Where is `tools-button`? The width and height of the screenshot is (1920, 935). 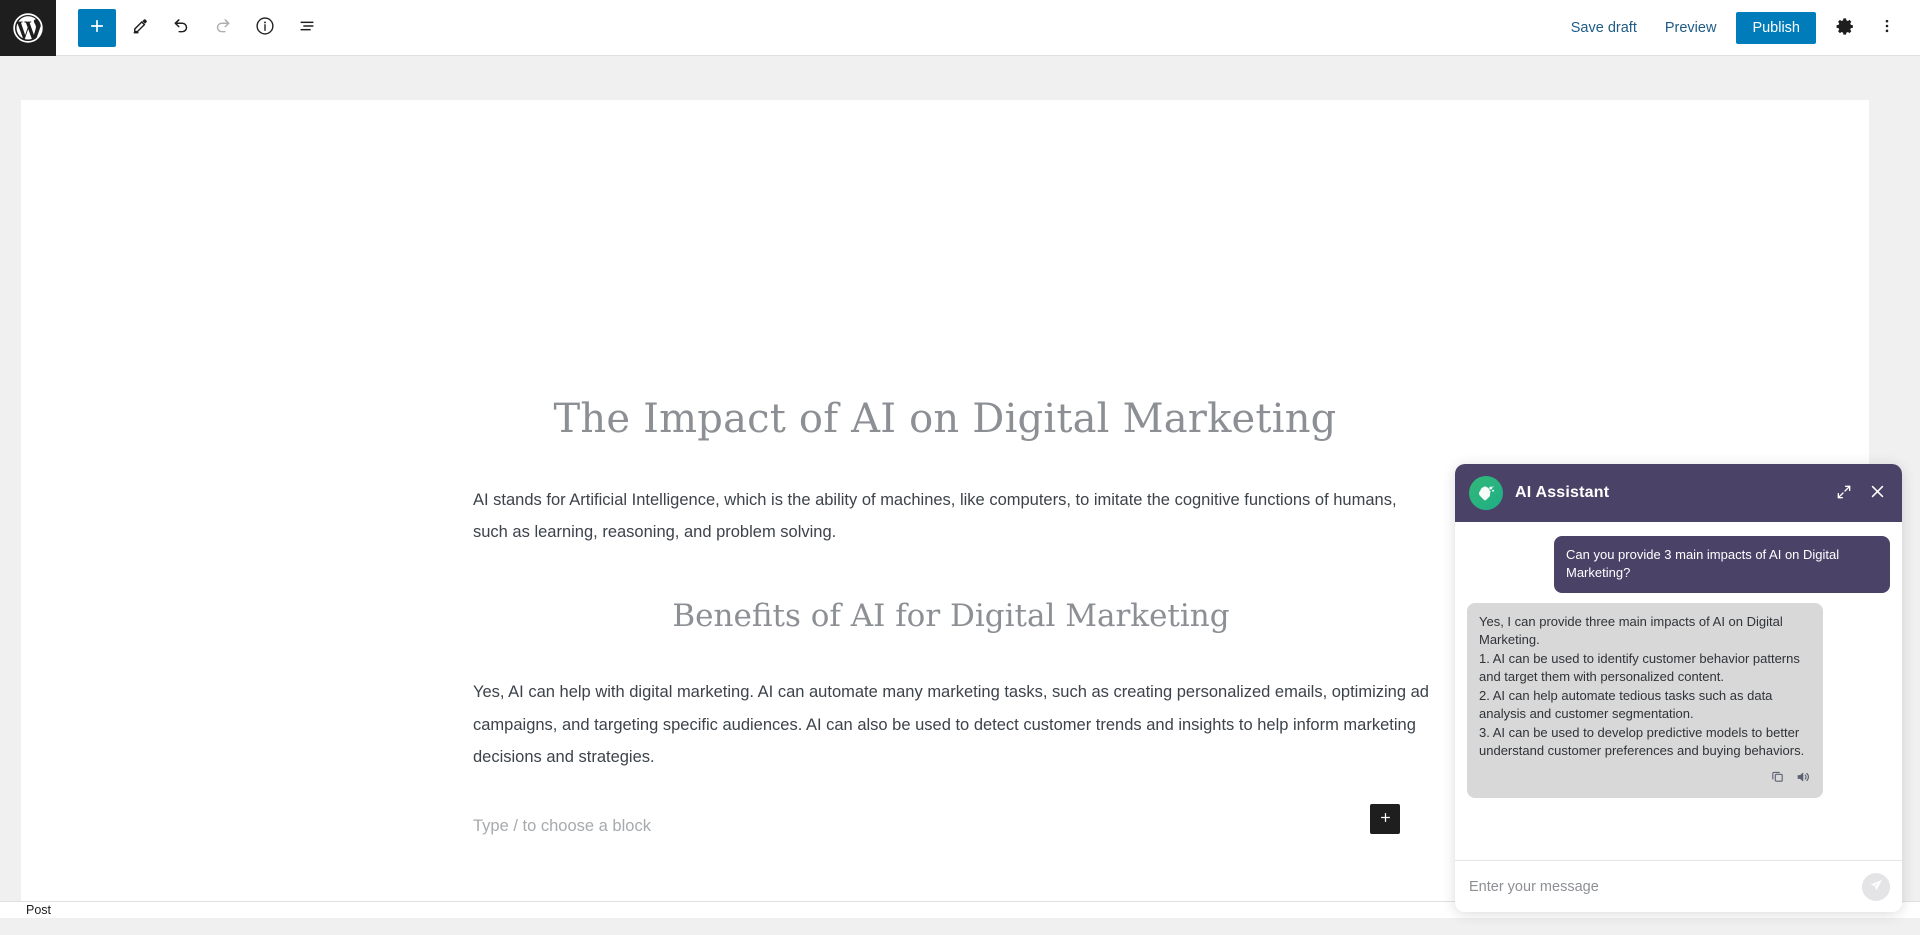 tools-button is located at coordinates (139, 28).